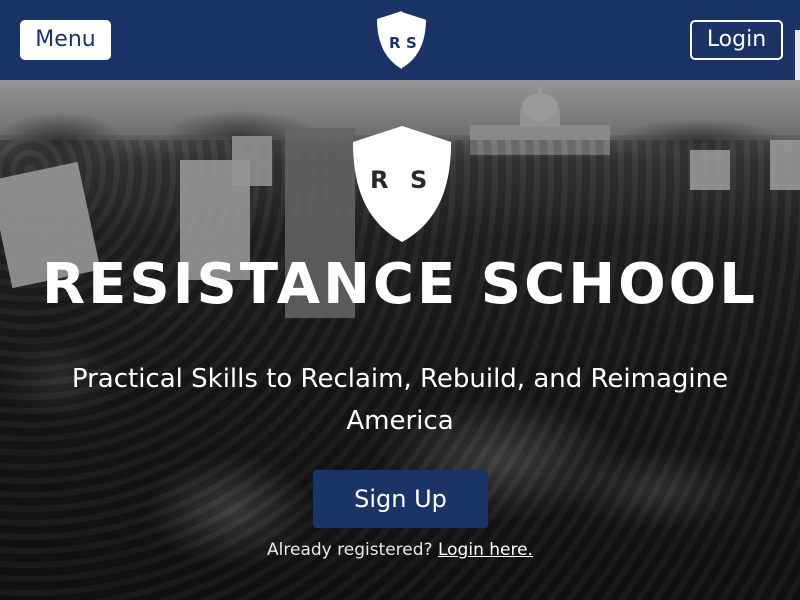 The width and height of the screenshot is (800, 600). I want to click on site-header: Menu R S Login, so click(400, 40).